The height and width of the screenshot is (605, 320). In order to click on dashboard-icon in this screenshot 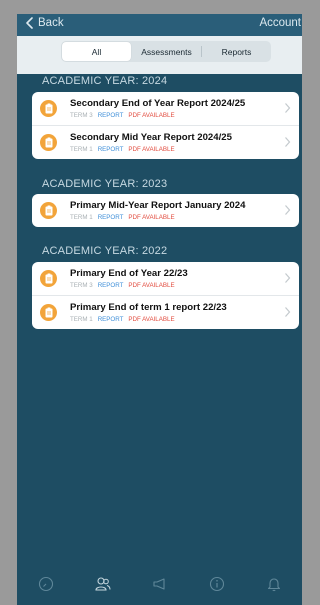, I will do `click(45, 584)`.